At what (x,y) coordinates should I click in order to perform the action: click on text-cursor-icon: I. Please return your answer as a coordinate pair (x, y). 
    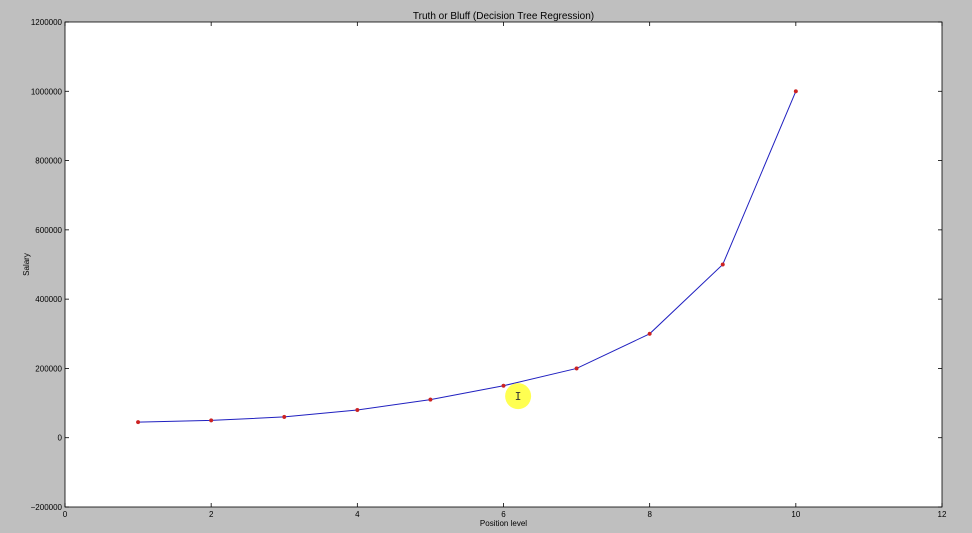
    Looking at the image, I should click on (518, 396).